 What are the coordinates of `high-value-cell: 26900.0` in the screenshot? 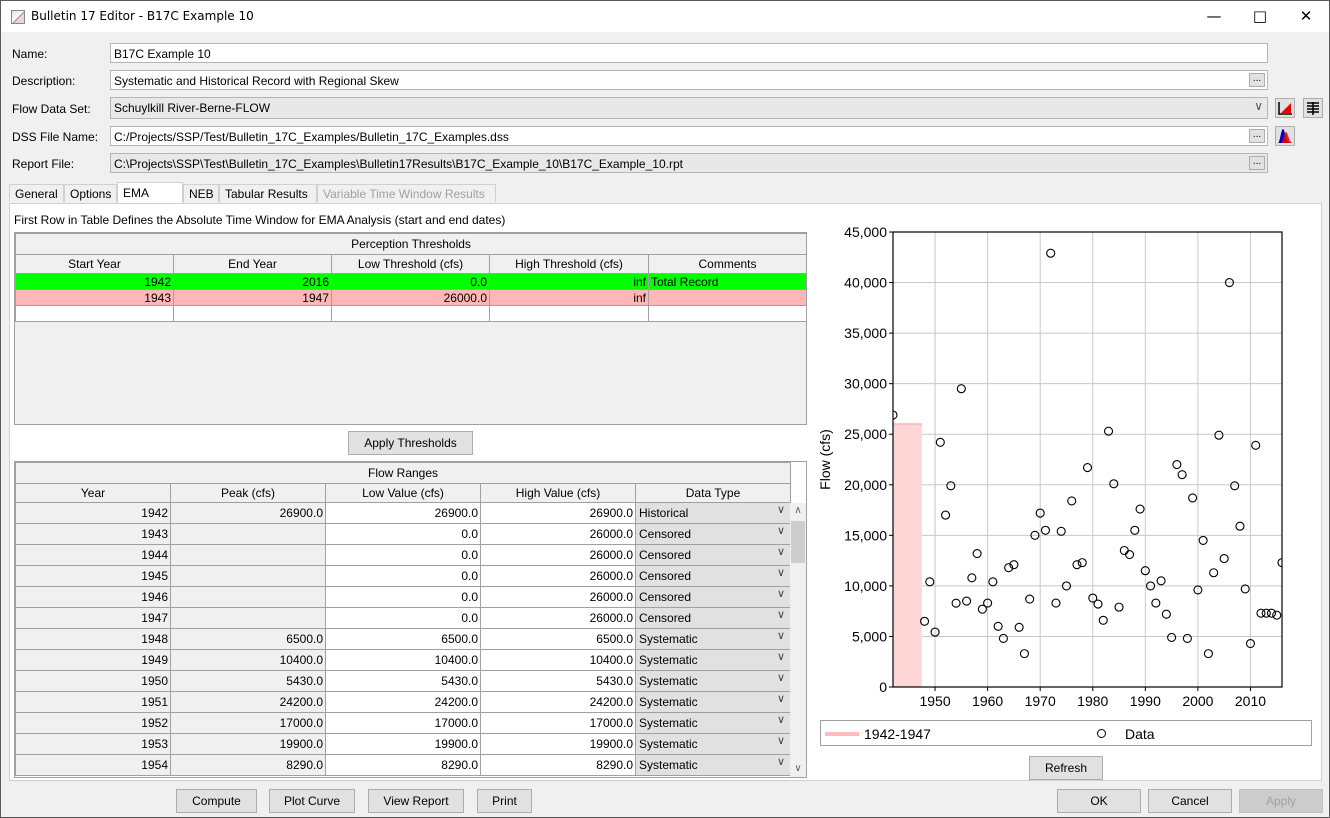 It's located at (558, 513).